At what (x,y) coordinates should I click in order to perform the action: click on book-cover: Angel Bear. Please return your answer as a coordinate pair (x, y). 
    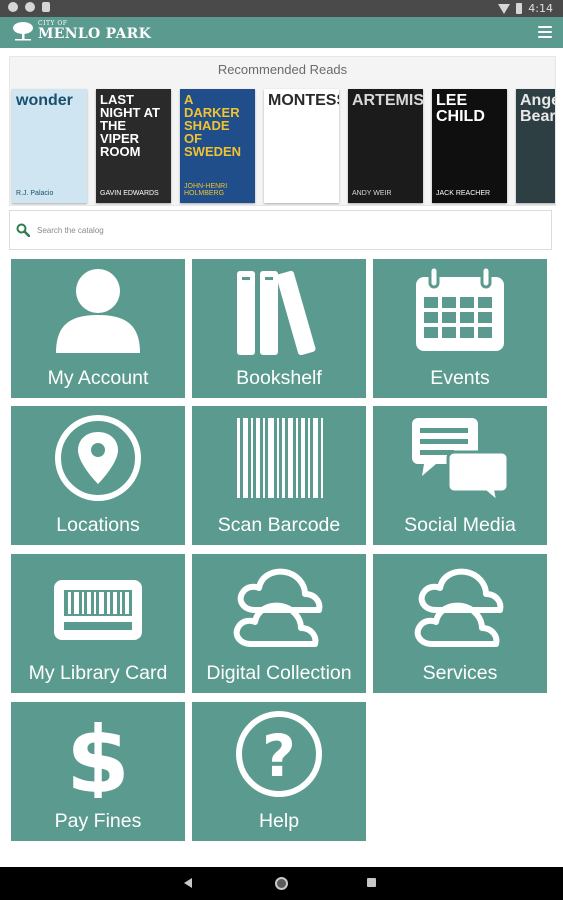
    Looking at the image, I should click on (536, 146).